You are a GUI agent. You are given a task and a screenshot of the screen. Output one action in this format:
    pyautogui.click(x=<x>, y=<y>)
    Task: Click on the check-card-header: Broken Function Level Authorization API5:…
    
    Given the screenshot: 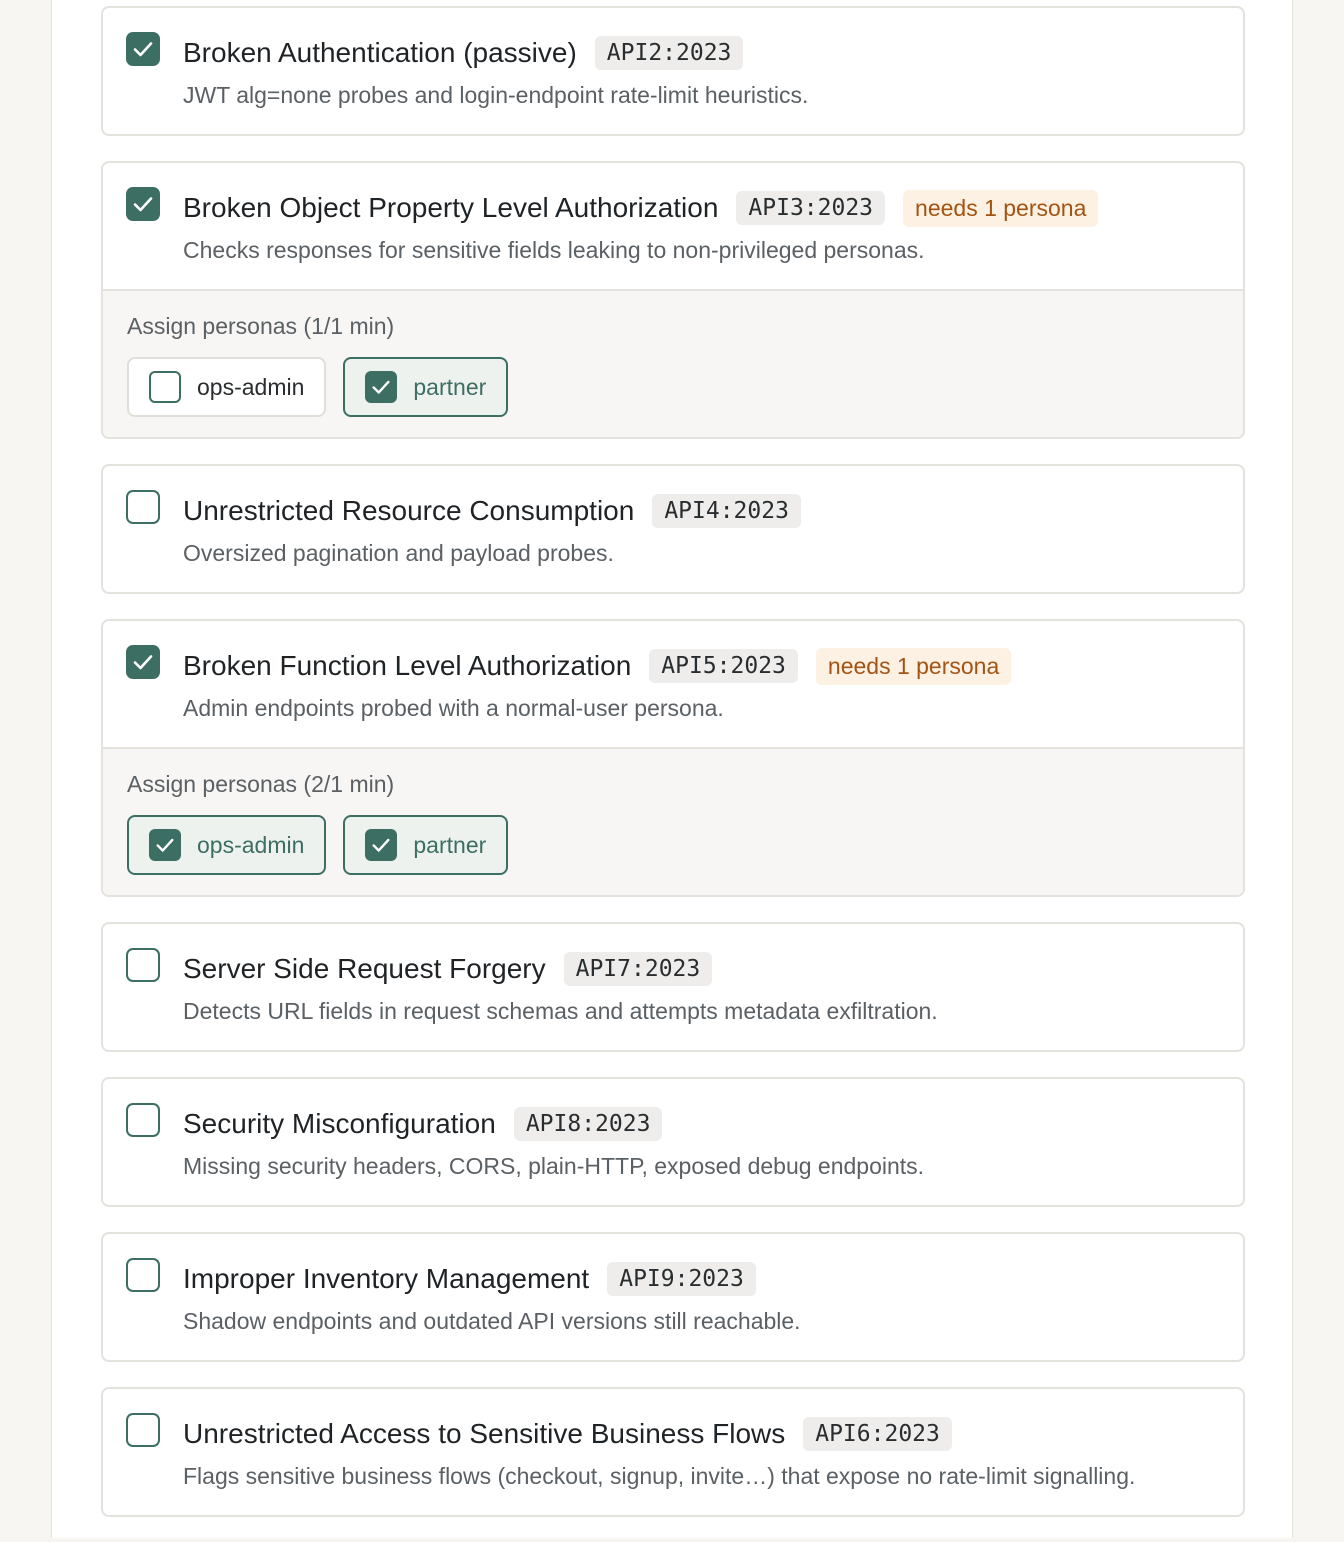 What is the action you would take?
    pyautogui.click(x=673, y=684)
    